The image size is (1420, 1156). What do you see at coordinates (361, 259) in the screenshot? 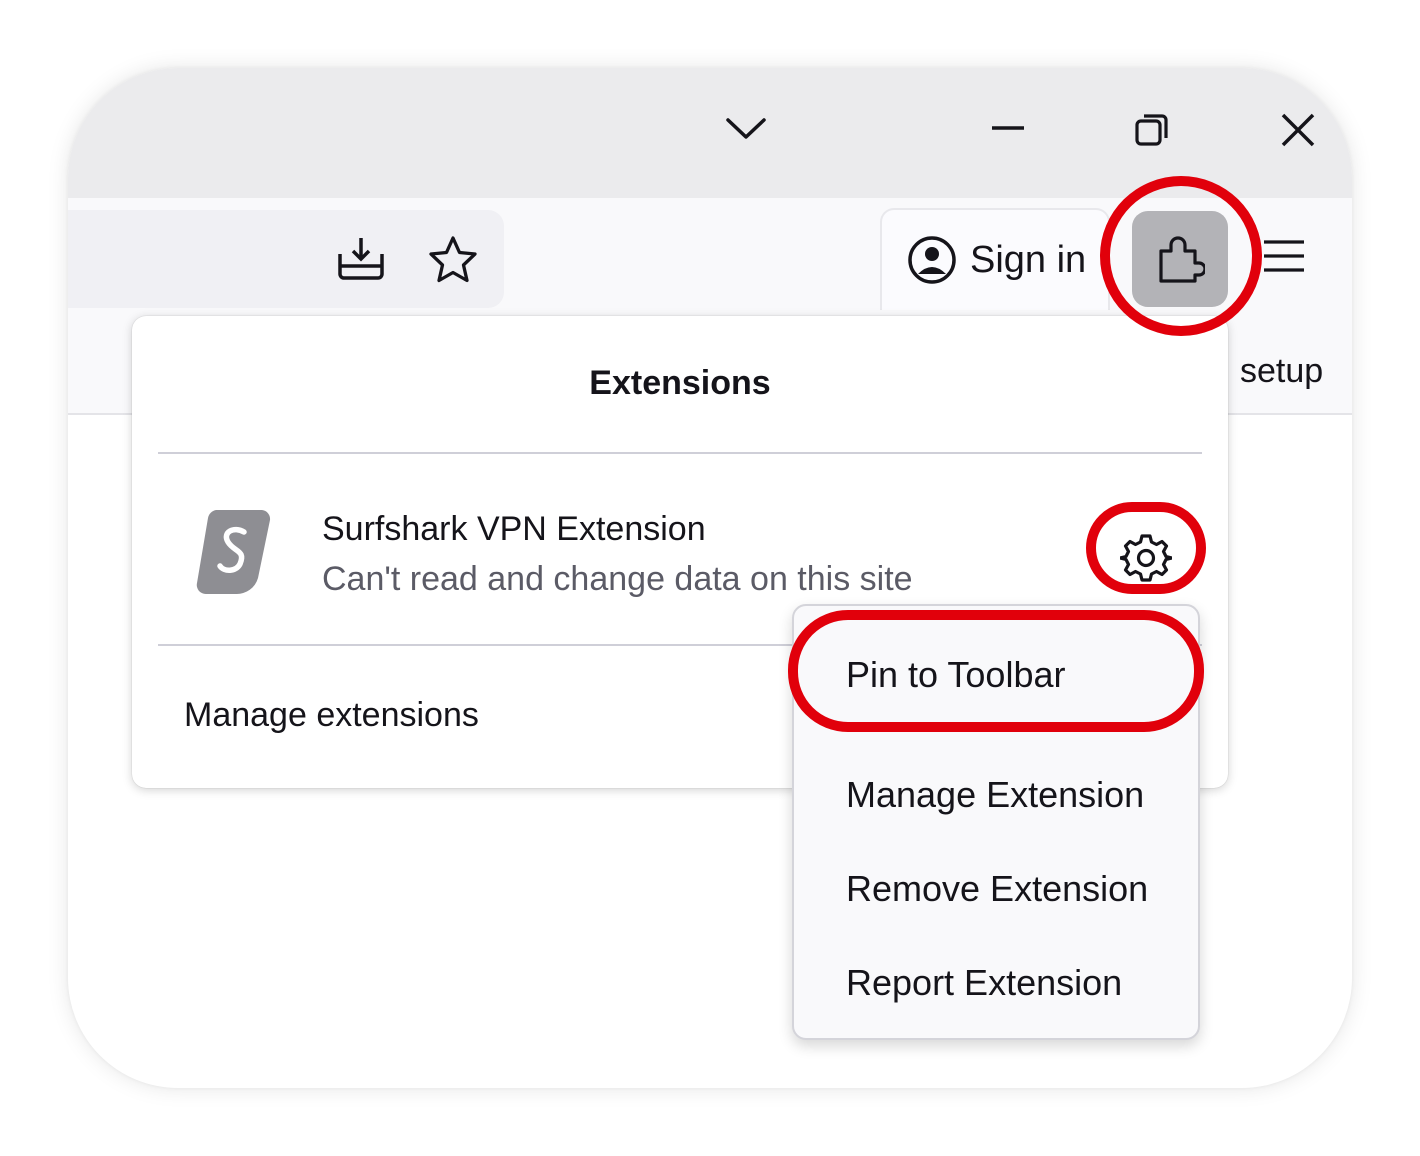
I see `download-tray-icon` at bounding box center [361, 259].